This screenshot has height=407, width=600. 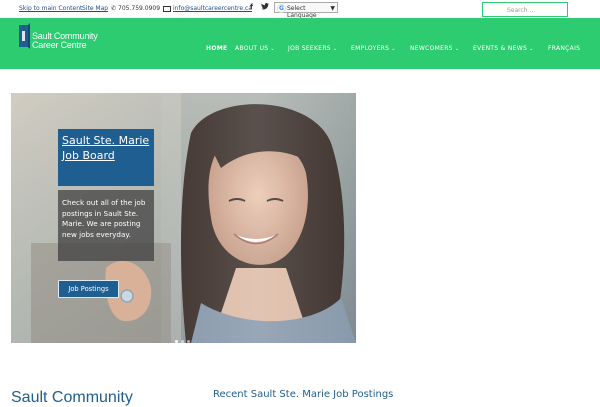 What do you see at coordinates (184, 335) in the screenshot?
I see `slider-pagination` at bounding box center [184, 335].